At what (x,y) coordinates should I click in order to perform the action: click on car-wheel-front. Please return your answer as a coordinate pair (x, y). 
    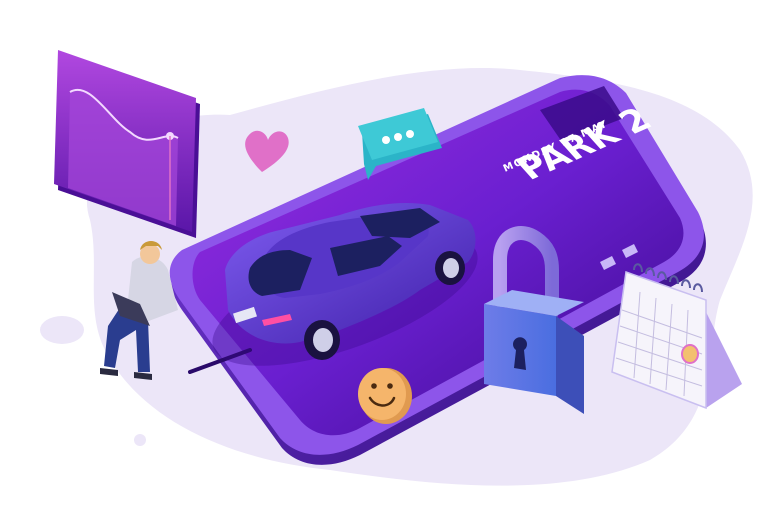
    Looking at the image, I should click on (450, 268).